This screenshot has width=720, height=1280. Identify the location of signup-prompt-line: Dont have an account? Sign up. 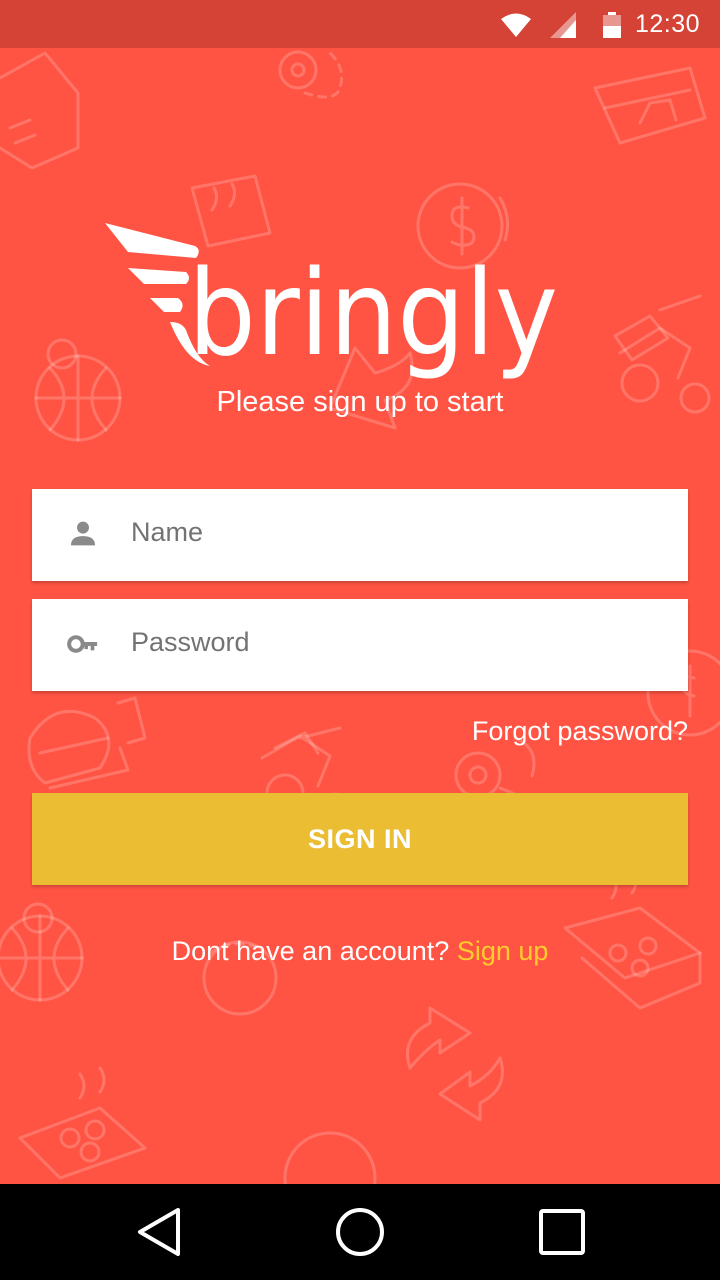
(360, 951).